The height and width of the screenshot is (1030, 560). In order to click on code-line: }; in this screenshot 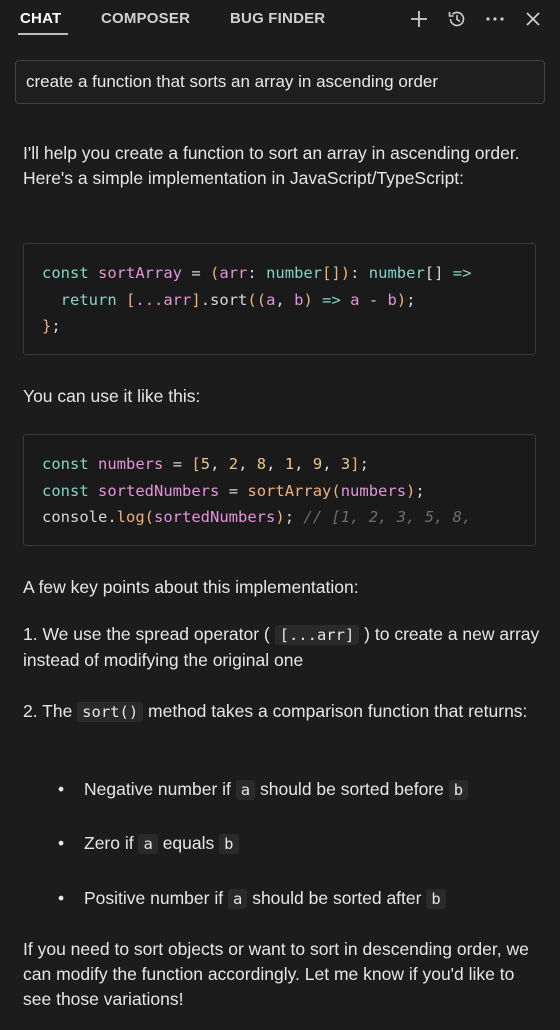, I will do `click(51, 326)`.